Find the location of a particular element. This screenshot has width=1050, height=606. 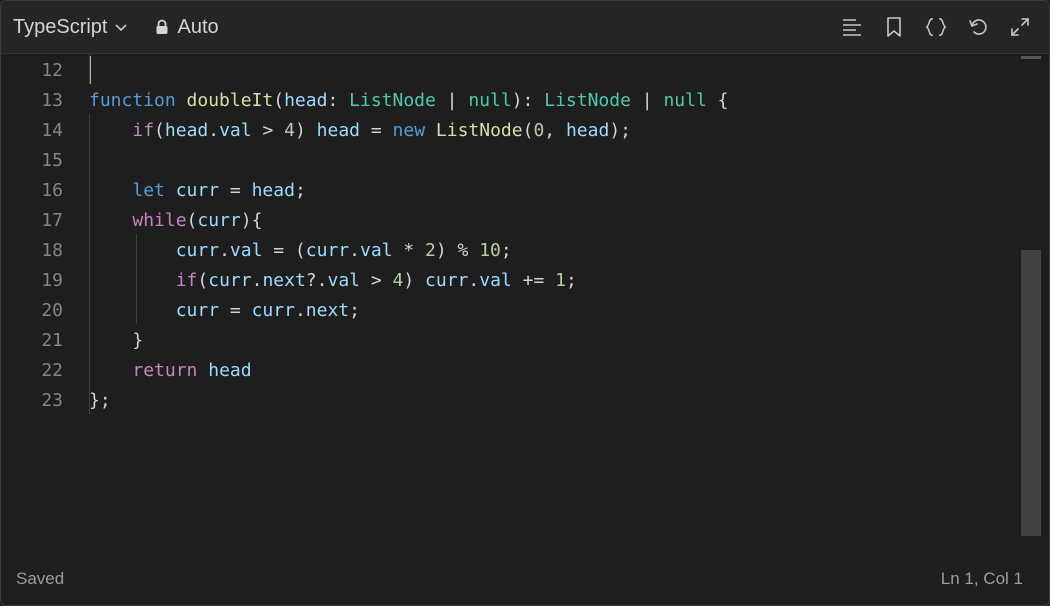

toolbar-actions is located at coordinates (936, 27).